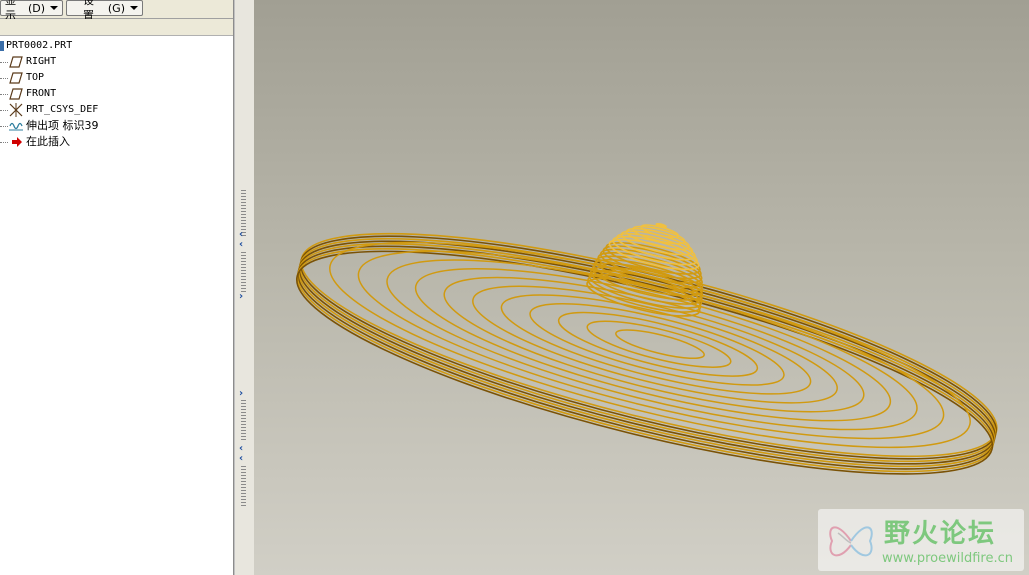 This screenshot has height=575, width=1029. I want to click on settings-menu-button: 设置 (G), so click(104, 11).